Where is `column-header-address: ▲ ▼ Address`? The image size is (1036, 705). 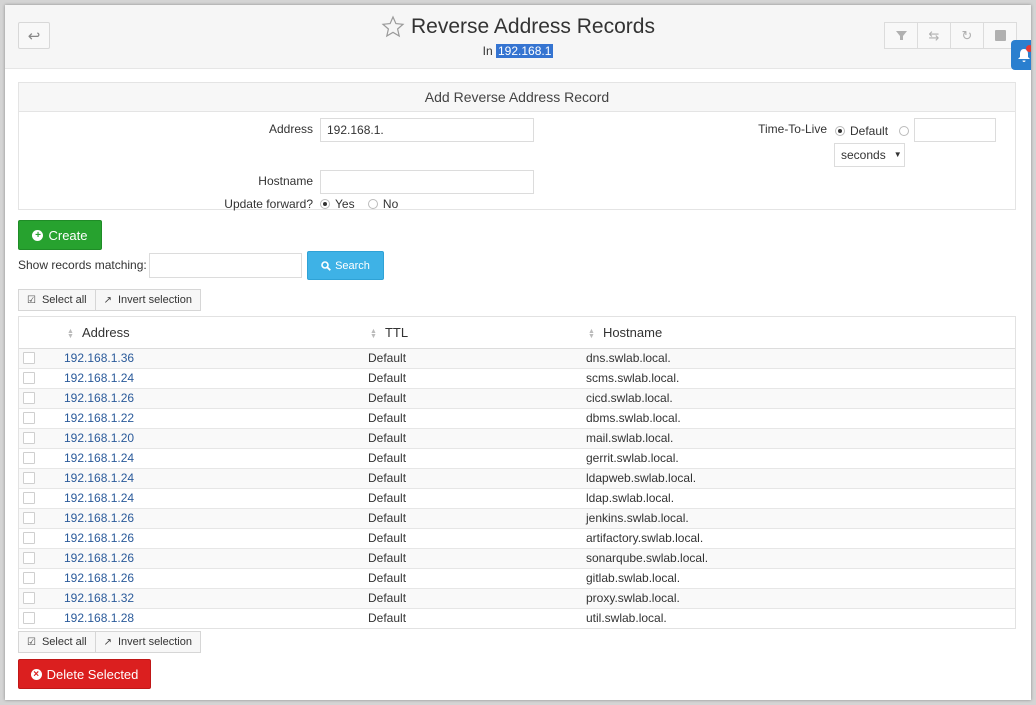 column-header-address: ▲ ▼ Address is located at coordinates (98, 332).